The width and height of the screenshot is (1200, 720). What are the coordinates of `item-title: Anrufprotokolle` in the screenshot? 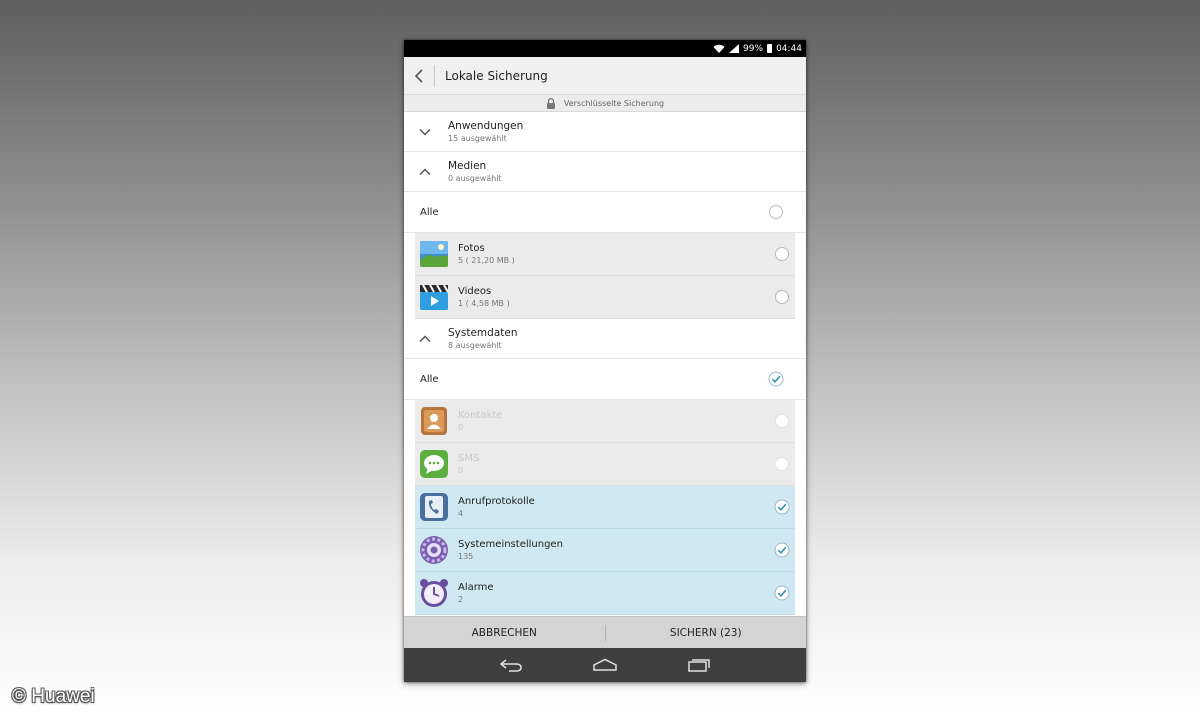 It's located at (496, 501).